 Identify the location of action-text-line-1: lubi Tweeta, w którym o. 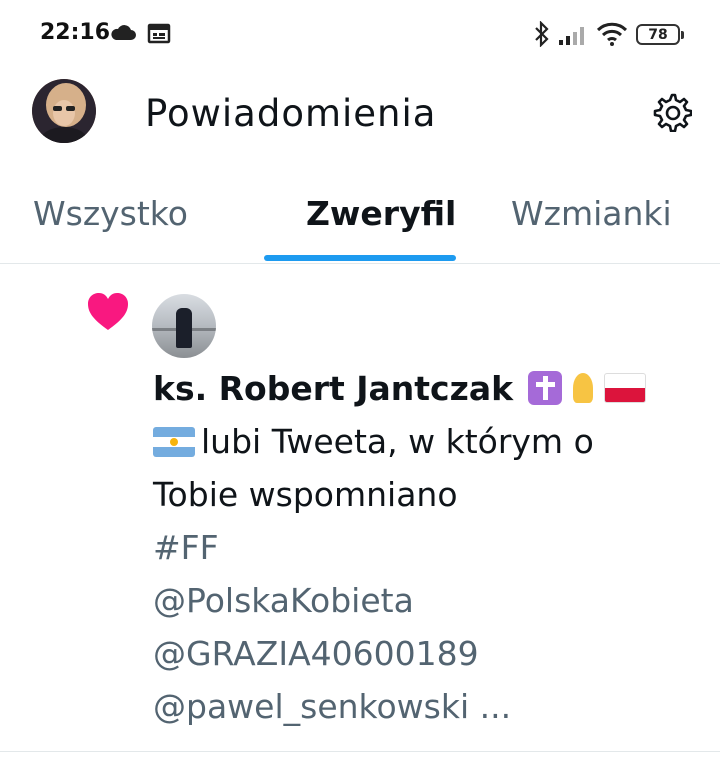
(397, 441).